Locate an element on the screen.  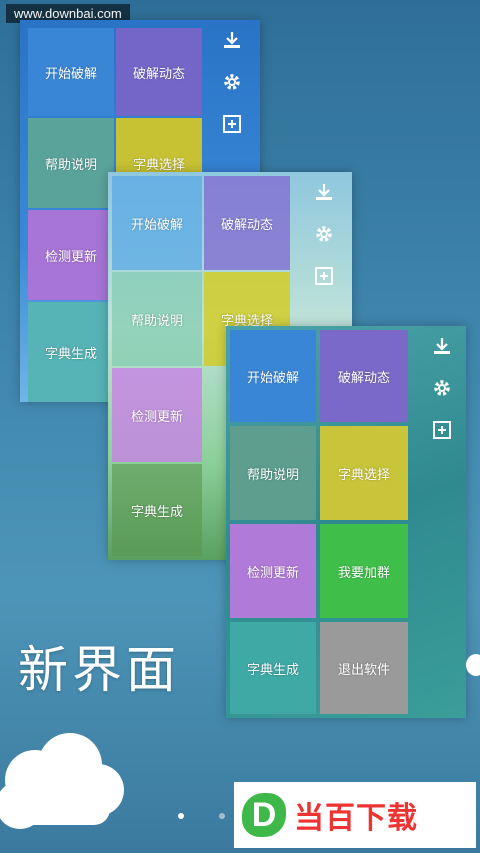
tile-exit: 退出软件 is located at coordinates (364, 668).